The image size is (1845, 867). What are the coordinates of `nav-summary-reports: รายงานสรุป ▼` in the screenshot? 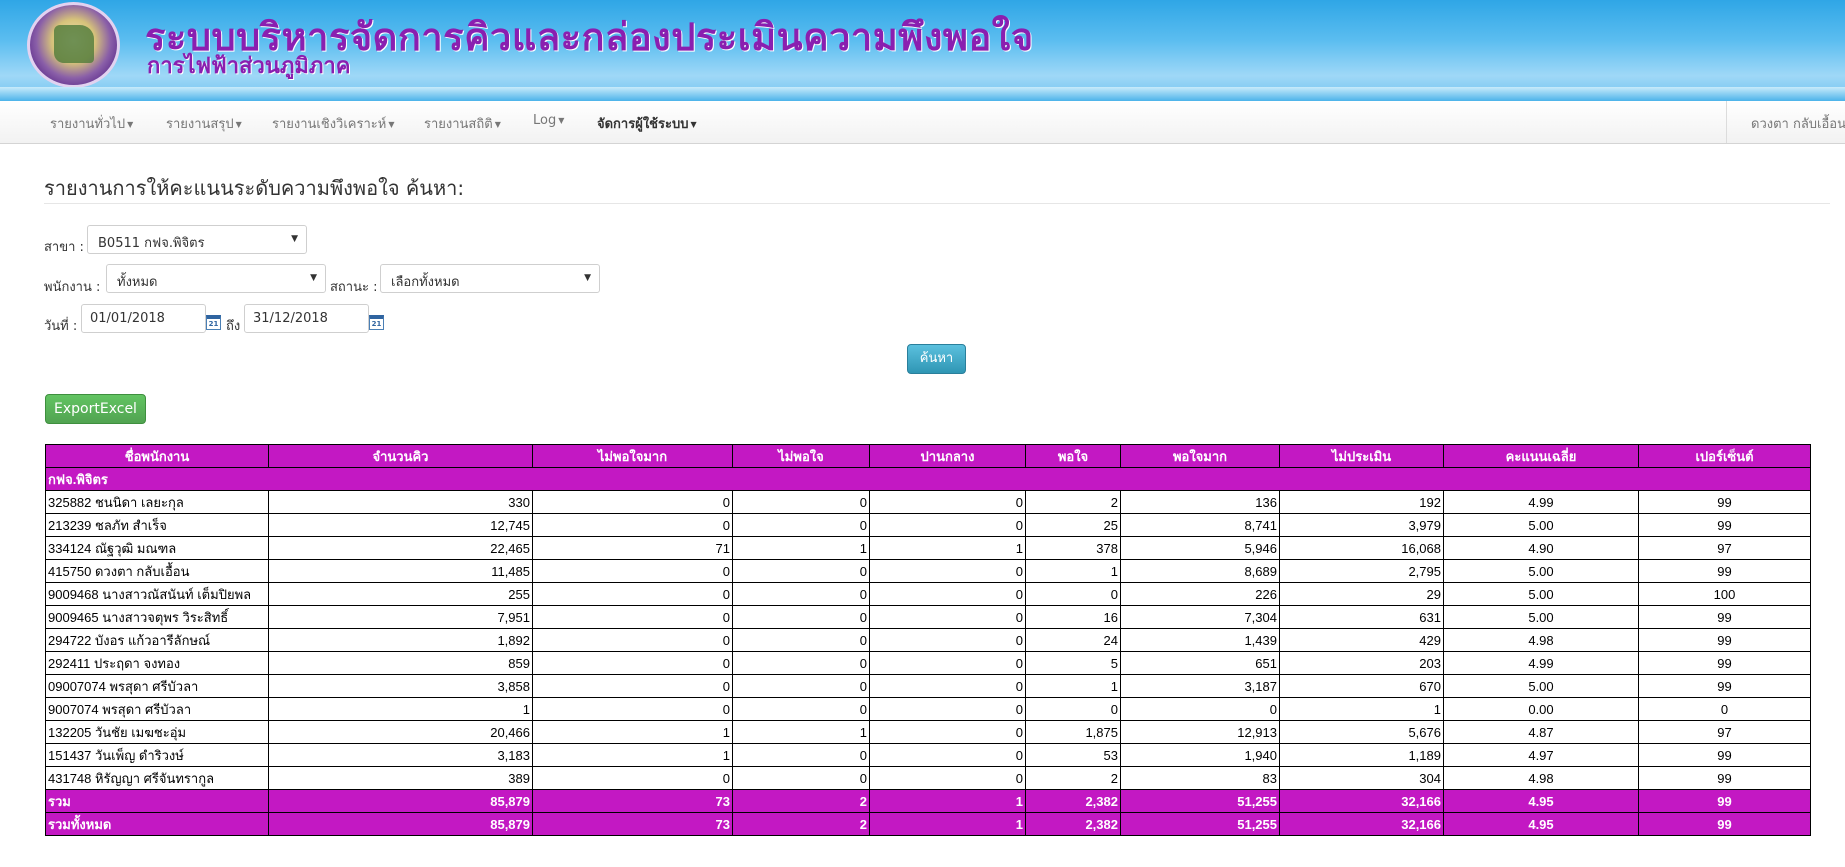 It's located at (204, 123).